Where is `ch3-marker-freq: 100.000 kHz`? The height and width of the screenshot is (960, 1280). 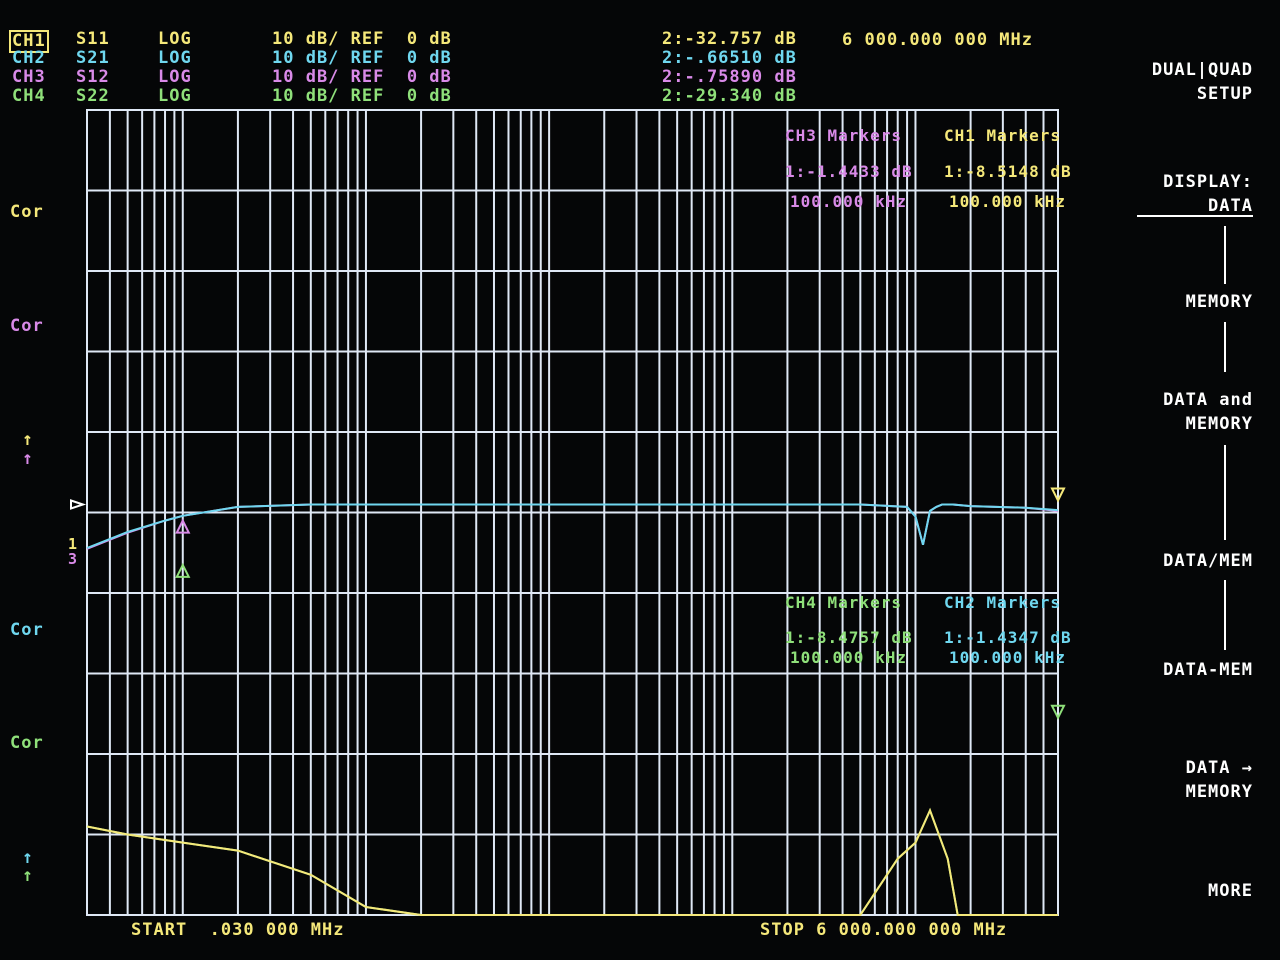
ch3-marker-freq: 100.000 kHz is located at coordinates (848, 201).